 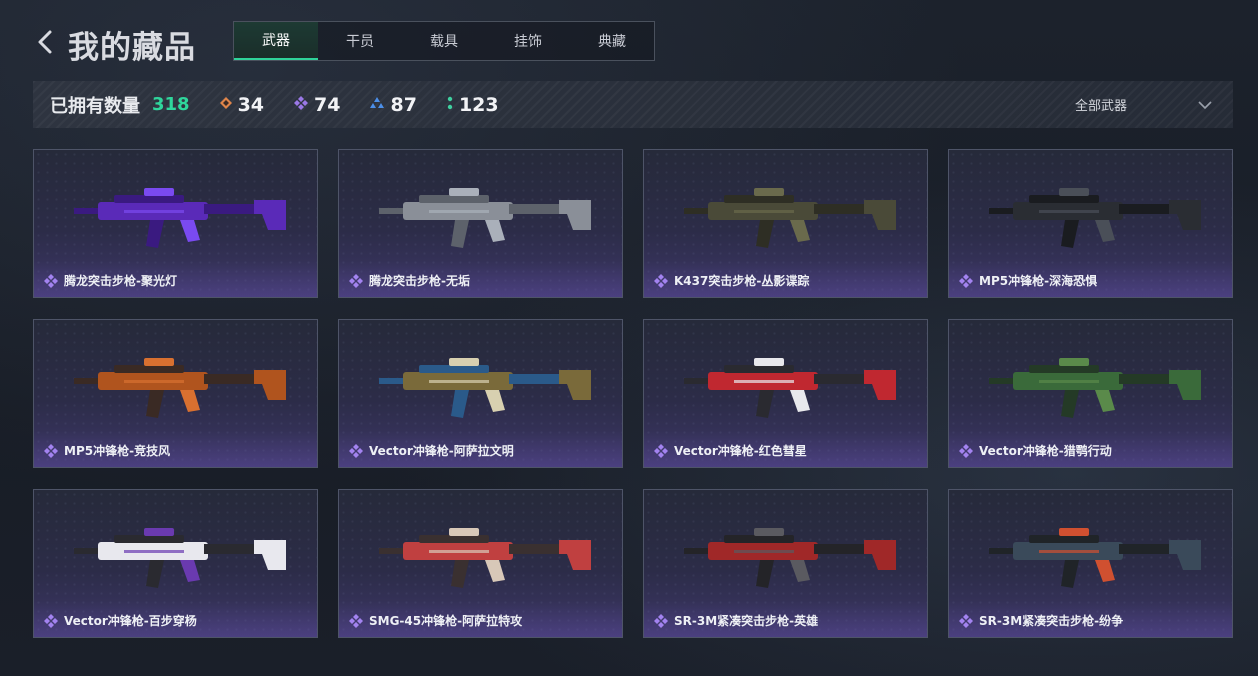 I want to click on back-icon, so click(x=46, y=42).